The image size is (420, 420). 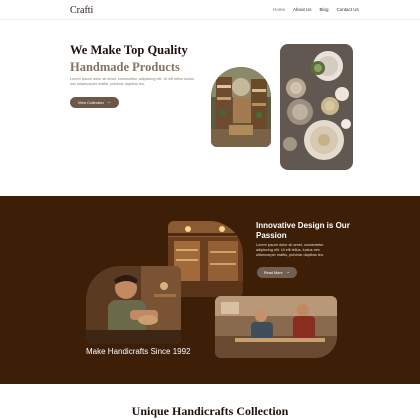 What do you see at coordinates (302, 9) in the screenshot?
I see `nav-about-link: About Us` at bounding box center [302, 9].